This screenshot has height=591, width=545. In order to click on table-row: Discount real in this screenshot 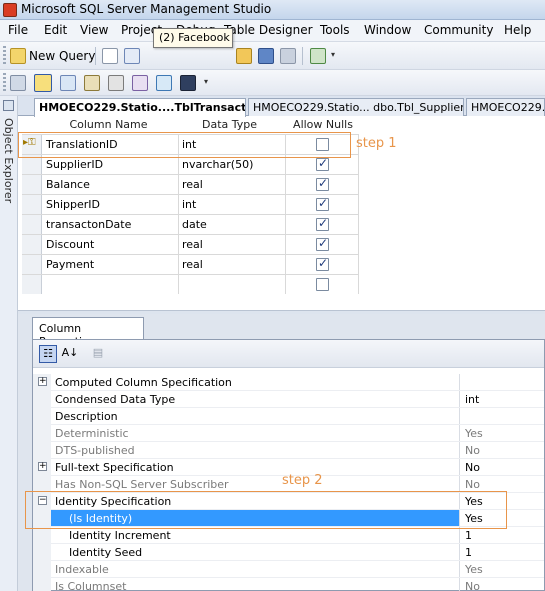, I will do `click(190, 244)`.